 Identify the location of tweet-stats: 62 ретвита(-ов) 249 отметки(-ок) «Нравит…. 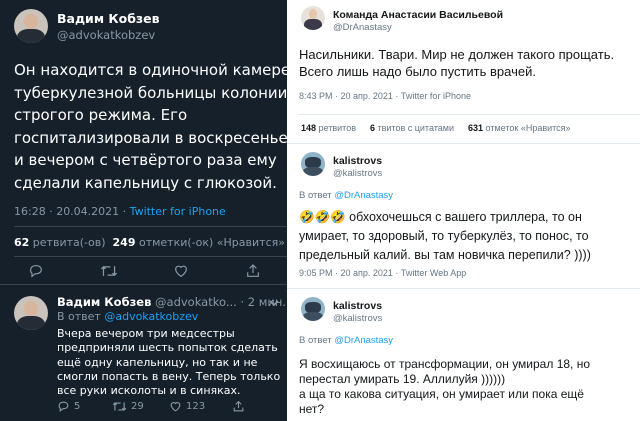
(149, 242).